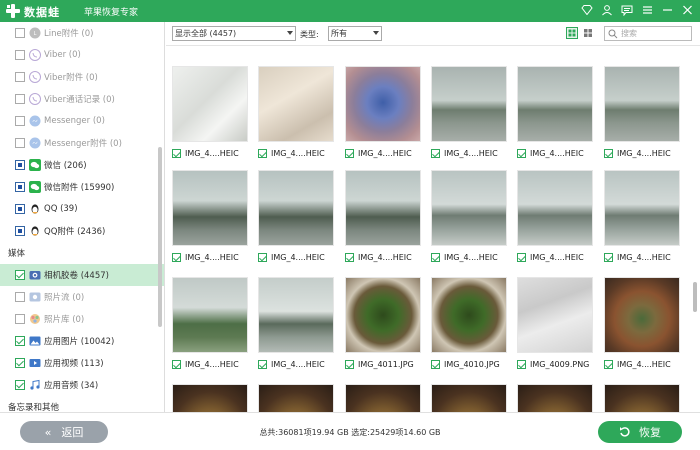 The image size is (700, 450). Describe the element at coordinates (695, 297) in the screenshot. I see `grid-scrollbar` at that location.